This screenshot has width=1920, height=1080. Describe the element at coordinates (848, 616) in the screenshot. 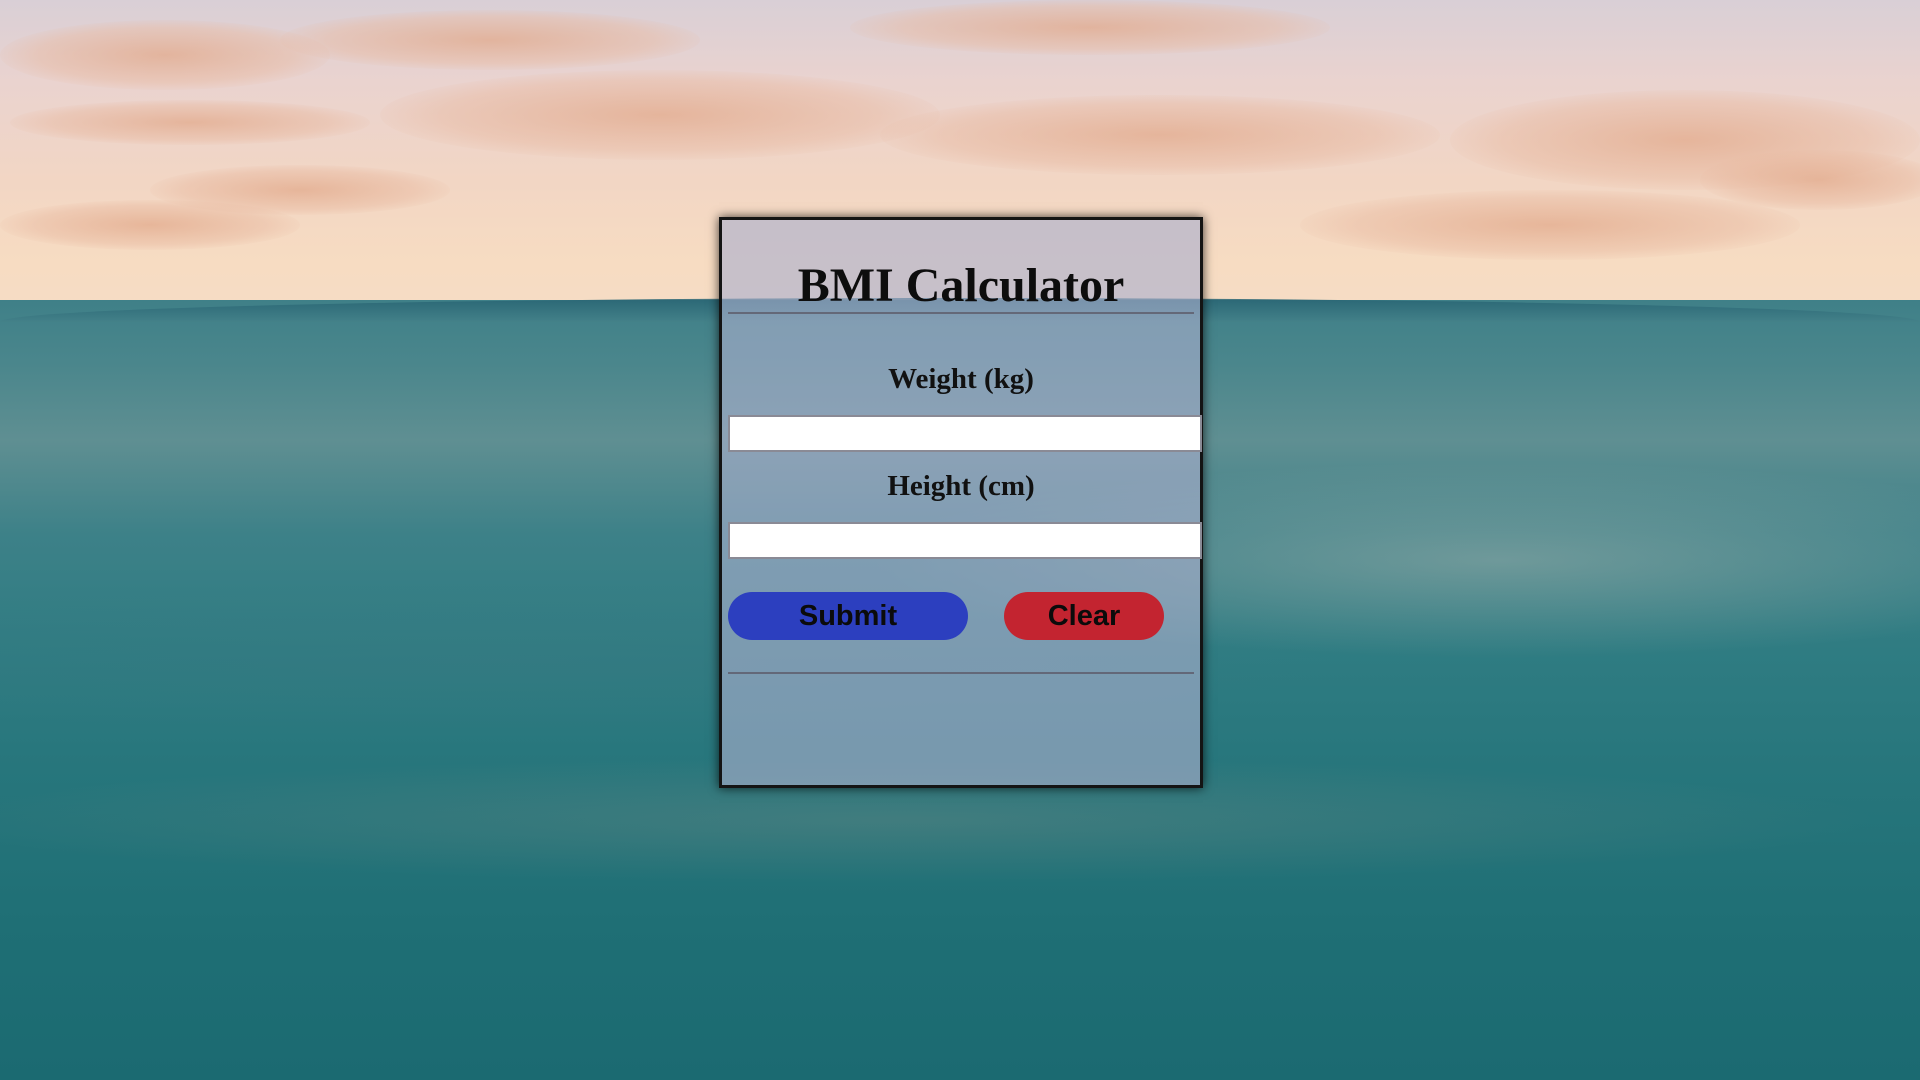

I see `submit-button: Submit` at that location.